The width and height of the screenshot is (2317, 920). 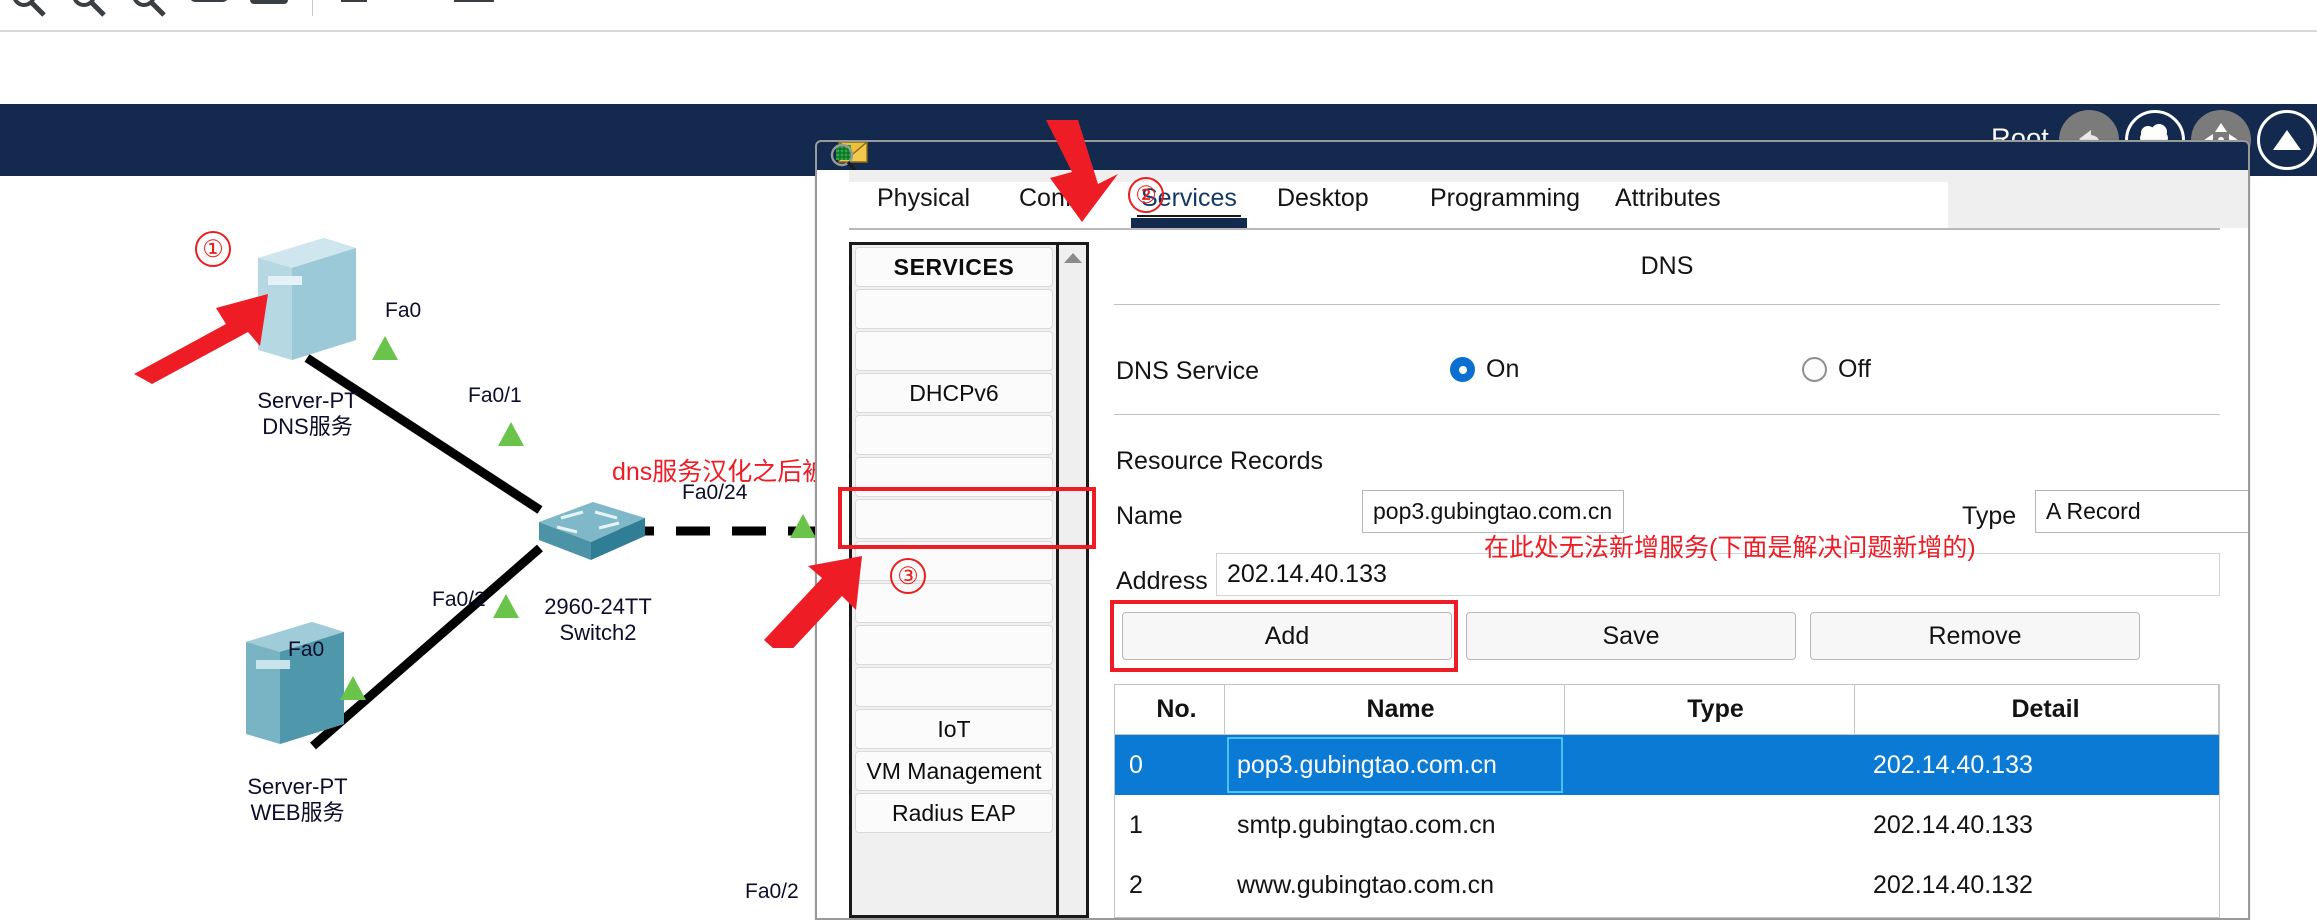 I want to click on cell-no: 2, so click(x=1136, y=884).